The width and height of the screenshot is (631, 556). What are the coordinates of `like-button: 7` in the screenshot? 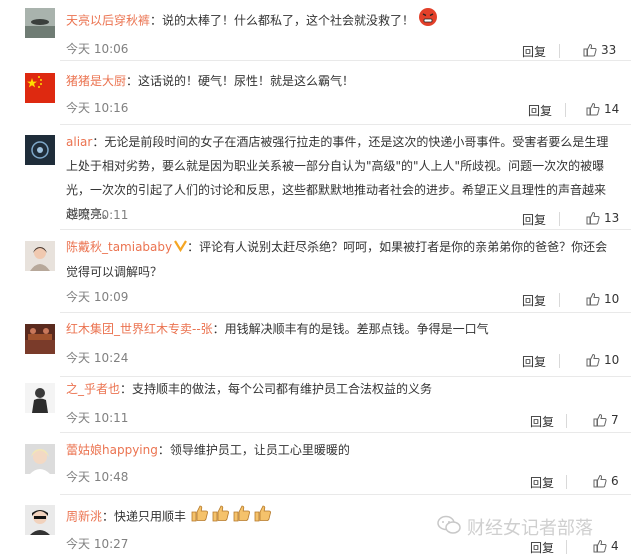 It's located at (606, 420).